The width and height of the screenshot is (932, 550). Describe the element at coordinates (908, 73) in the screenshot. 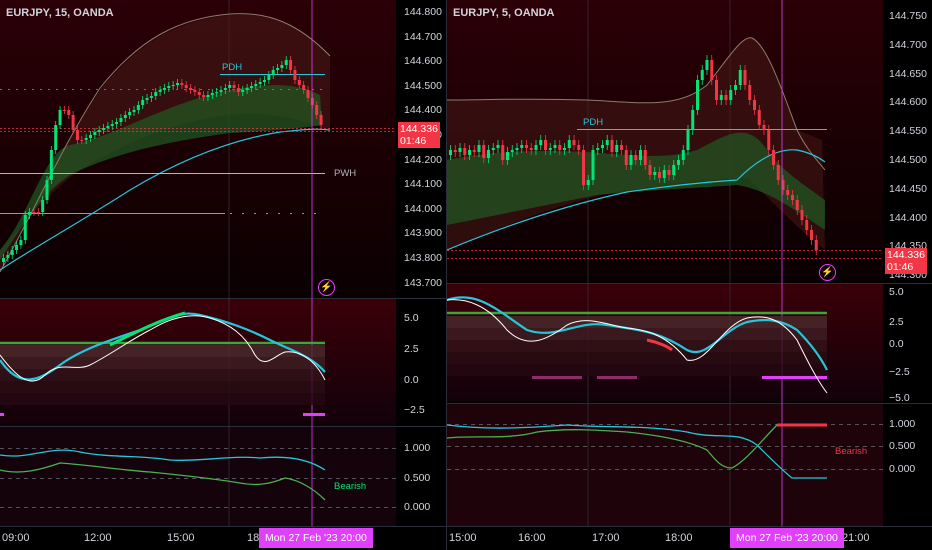

I see `axis-tick-label: 144.650` at that location.